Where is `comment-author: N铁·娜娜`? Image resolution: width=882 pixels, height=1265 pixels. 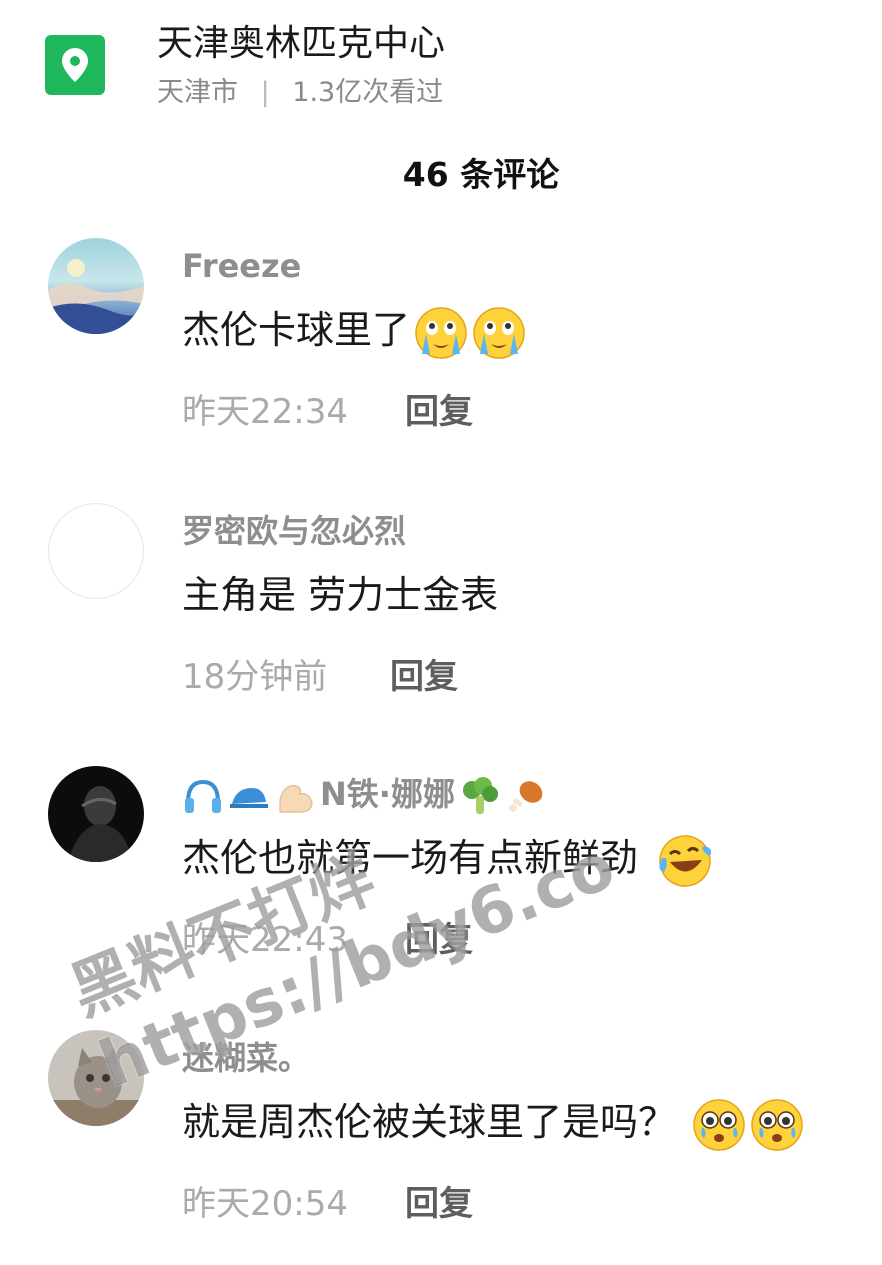
comment-author: N铁·娜娜 is located at coordinates (366, 794).